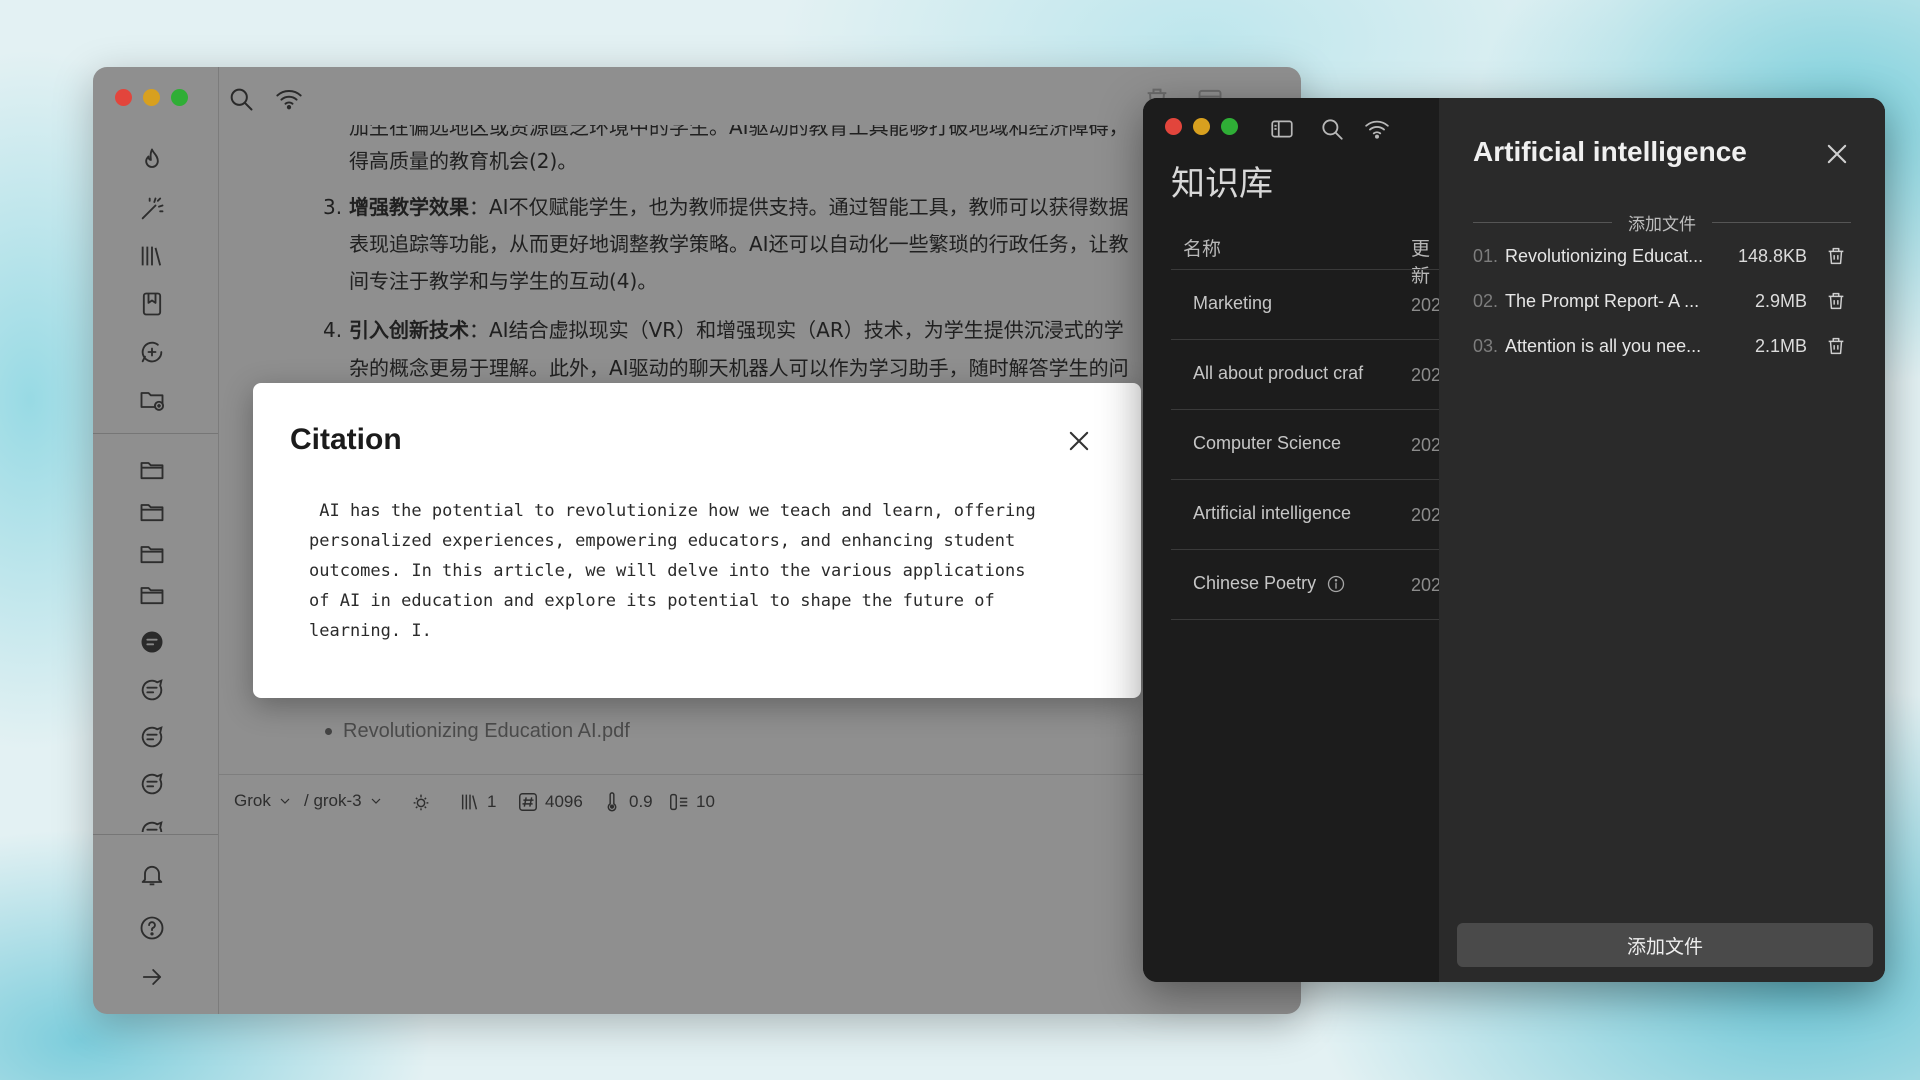  I want to click on file-index: 03., so click(1486, 346).